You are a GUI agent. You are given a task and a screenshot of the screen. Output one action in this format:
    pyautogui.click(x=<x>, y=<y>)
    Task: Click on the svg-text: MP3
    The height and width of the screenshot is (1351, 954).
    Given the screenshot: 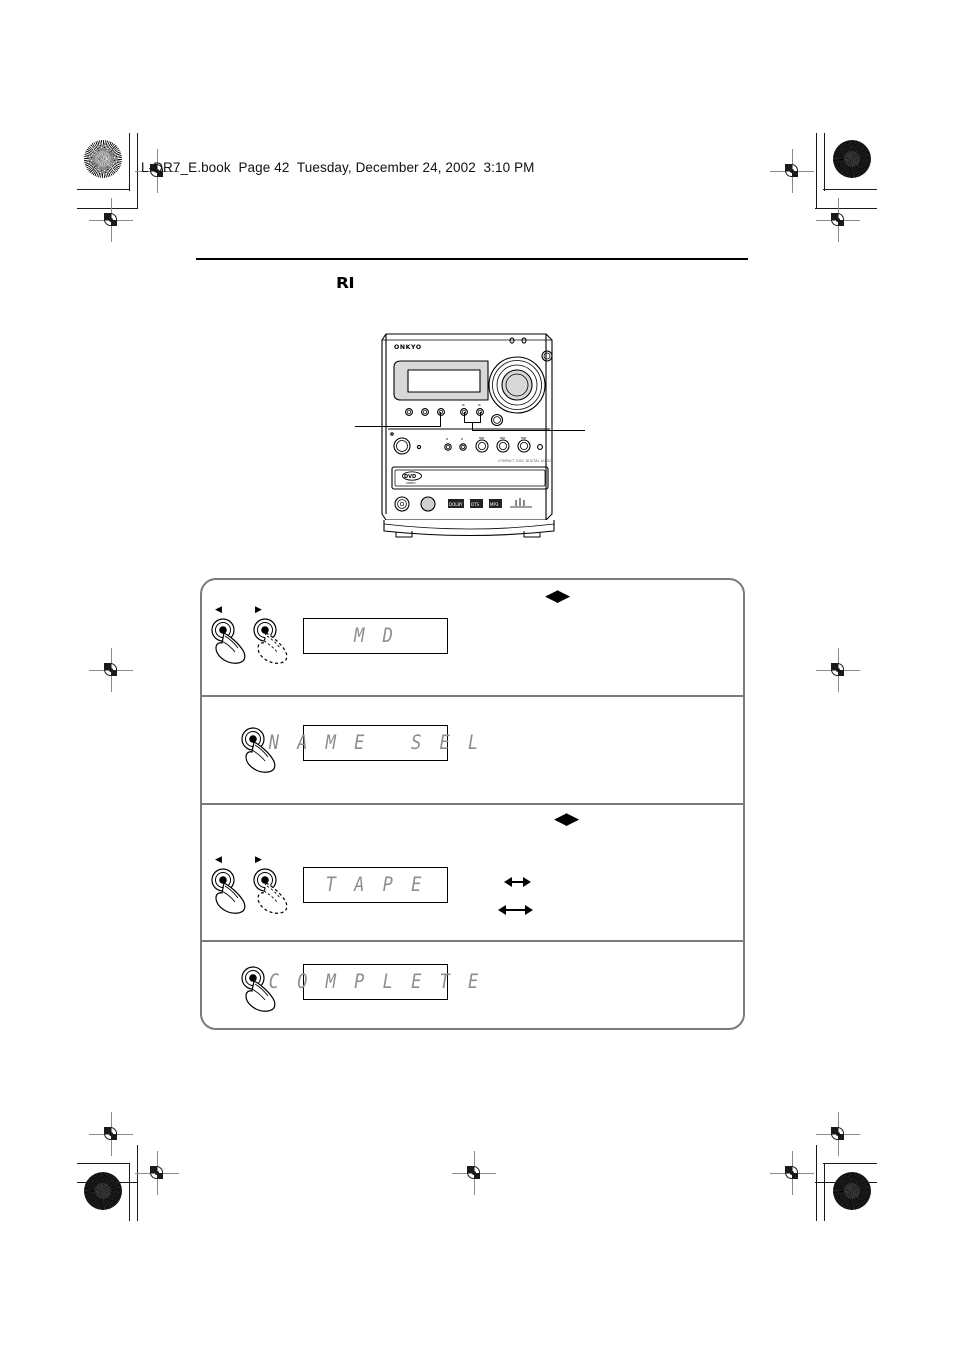 What is the action you would take?
    pyautogui.click(x=494, y=504)
    